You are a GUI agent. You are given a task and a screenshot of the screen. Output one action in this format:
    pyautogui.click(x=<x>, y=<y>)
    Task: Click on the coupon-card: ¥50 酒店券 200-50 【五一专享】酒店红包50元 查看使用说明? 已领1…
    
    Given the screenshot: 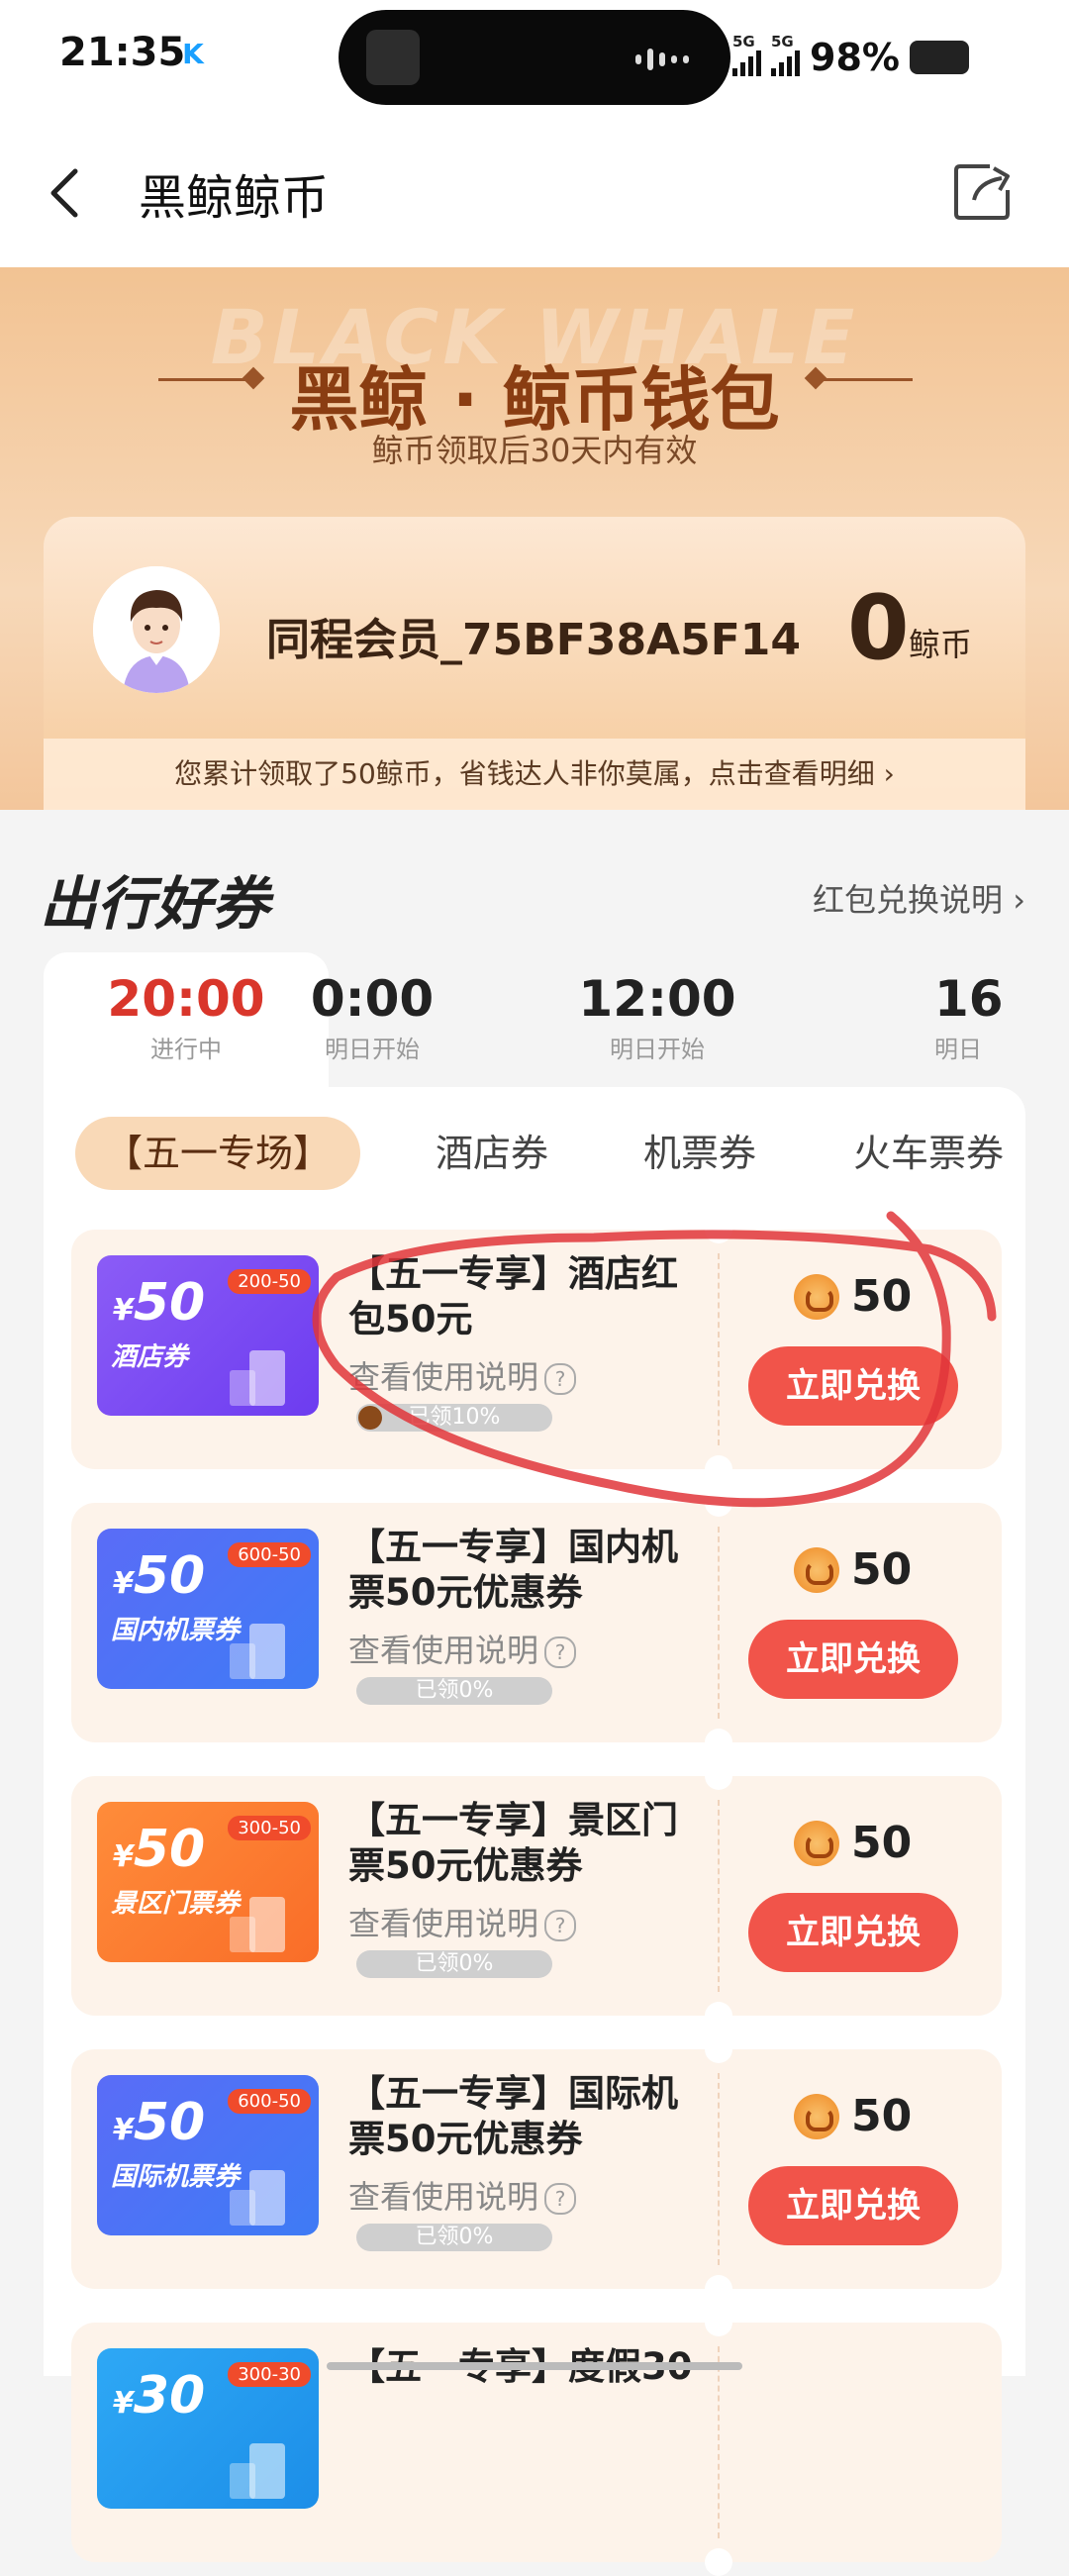 What is the action you would take?
    pyautogui.click(x=536, y=1349)
    